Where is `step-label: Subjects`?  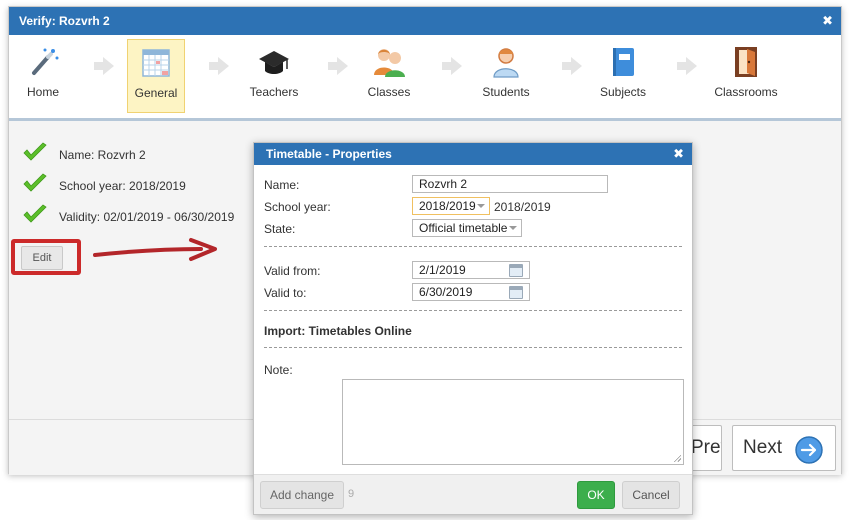
step-label: Subjects is located at coordinates (623, 92).